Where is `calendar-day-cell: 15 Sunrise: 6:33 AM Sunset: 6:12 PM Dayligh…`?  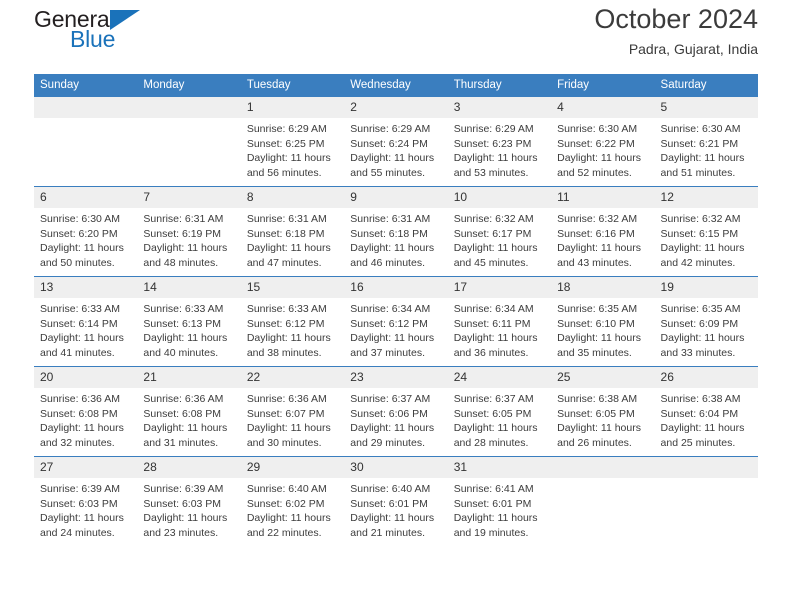 calendar-day-cell: 15 Sunrise: 6:33 AM Sunset: 6:12 PM Dayligh… is located at coordinates (292, 321).